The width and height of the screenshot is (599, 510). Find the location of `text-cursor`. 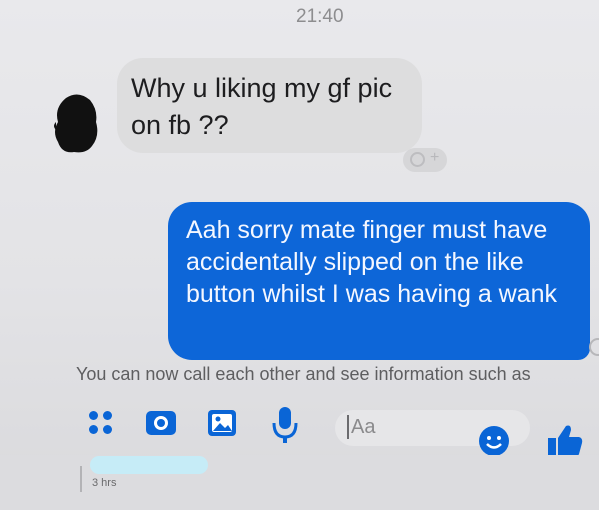

text-cursor is located at coordinates (348, 427).